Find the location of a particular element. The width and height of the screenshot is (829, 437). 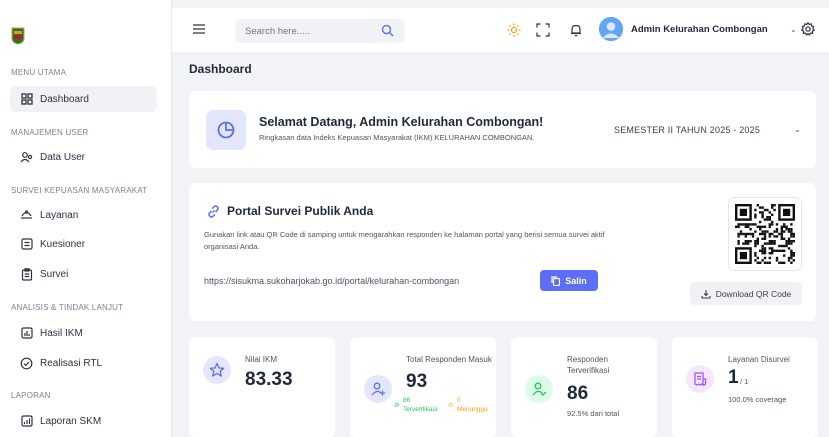

copy-icon is located at coordinates (556, 280).